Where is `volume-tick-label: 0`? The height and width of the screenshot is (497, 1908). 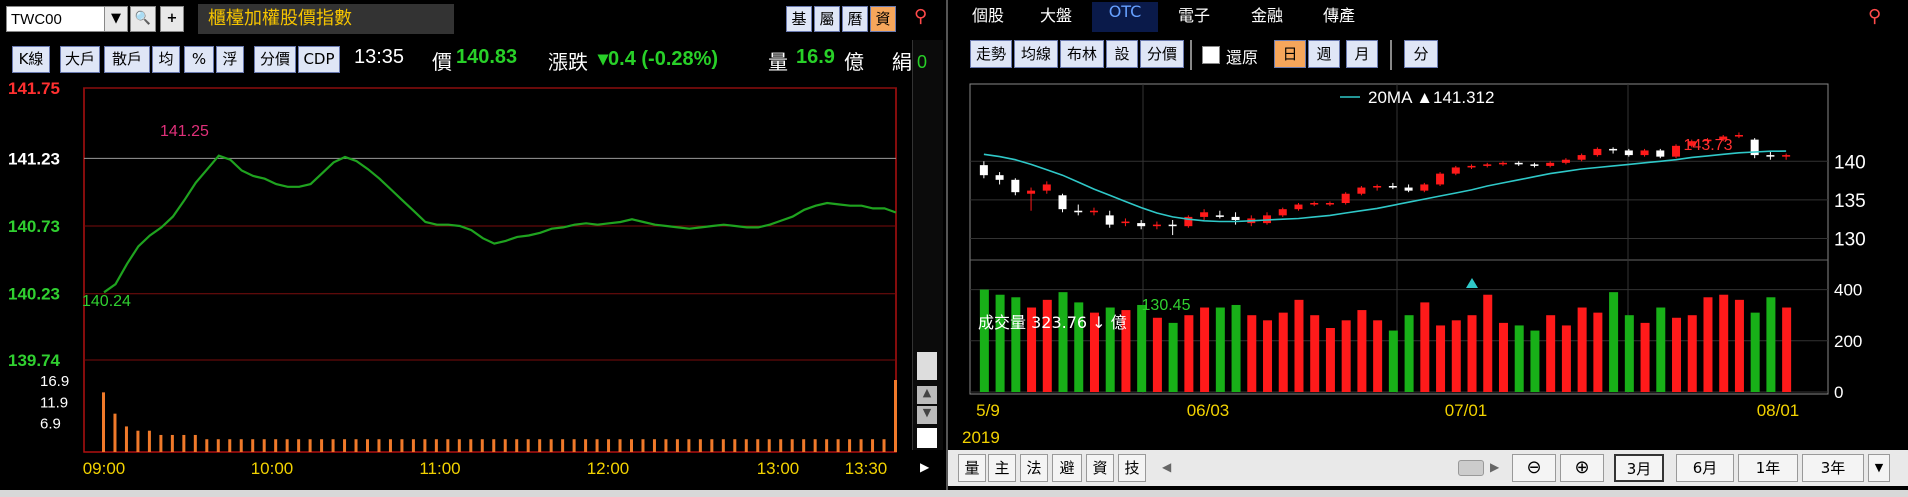 volume-tick-label: 0 is located at coordinates (1838, 392).